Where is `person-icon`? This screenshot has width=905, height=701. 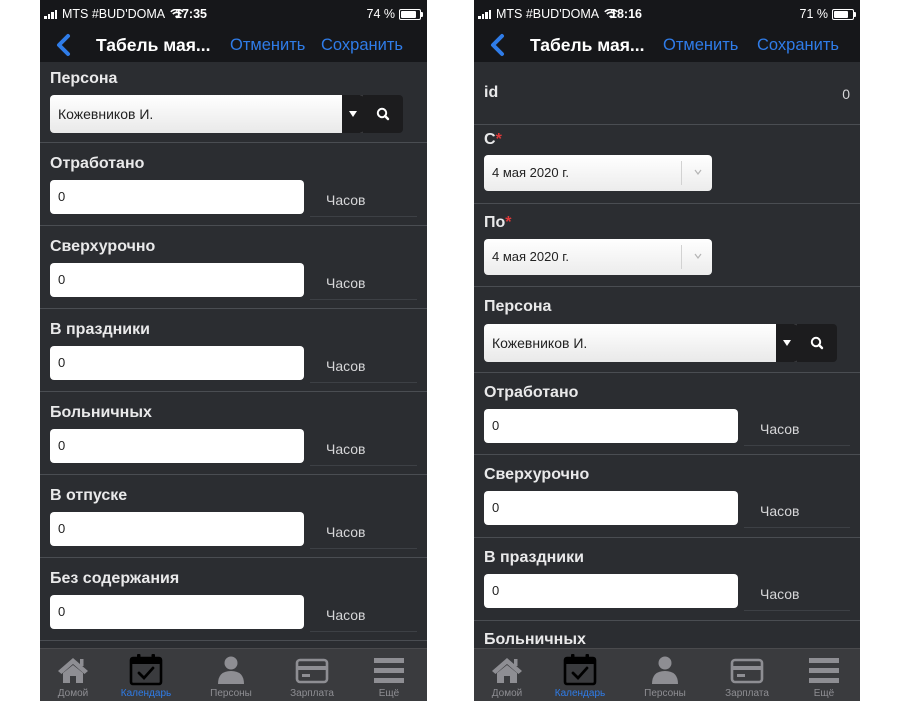 person-icon is located at coordinates (665, 670).